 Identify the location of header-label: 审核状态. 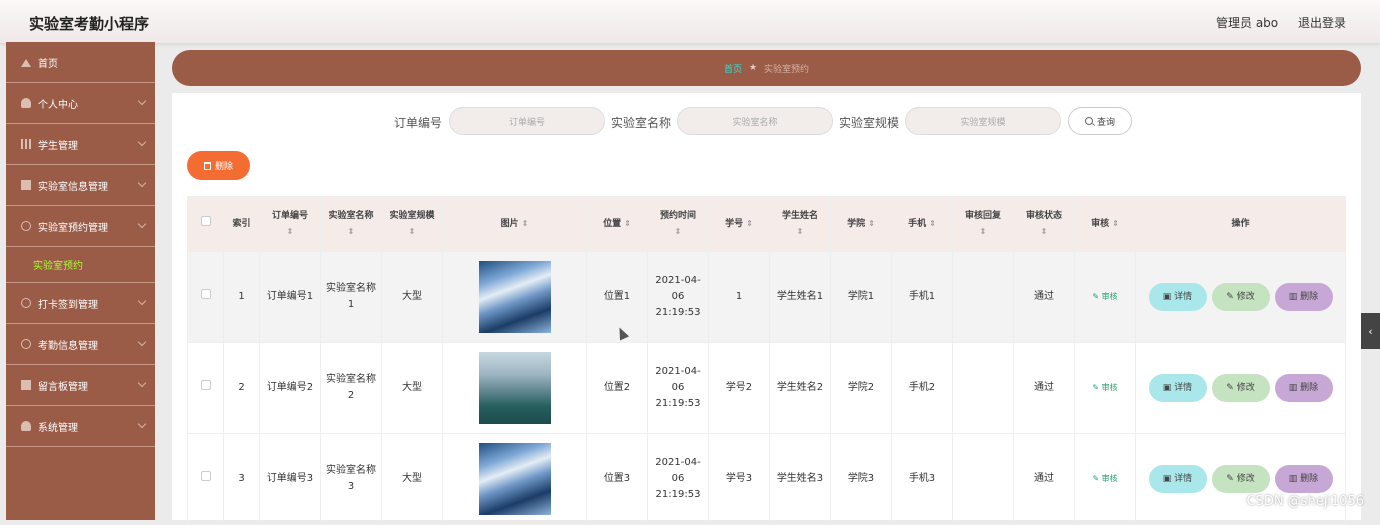
(1043, 216).